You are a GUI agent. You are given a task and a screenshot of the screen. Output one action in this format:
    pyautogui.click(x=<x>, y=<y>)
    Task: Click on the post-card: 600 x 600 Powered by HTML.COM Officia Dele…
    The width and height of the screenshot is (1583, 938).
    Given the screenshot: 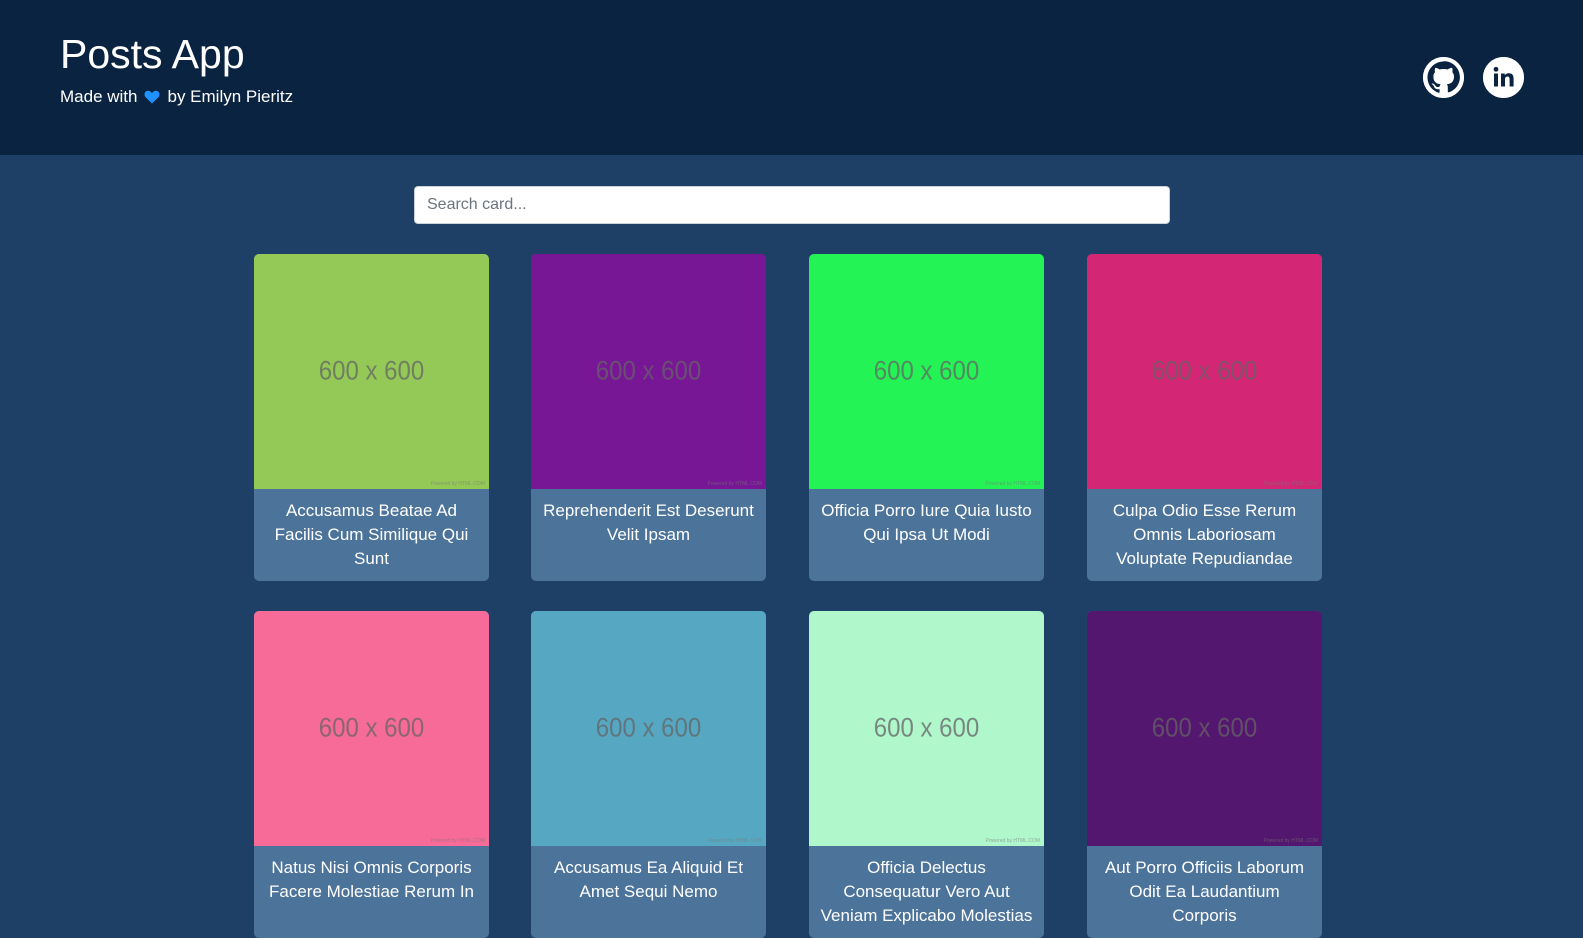 What is the action you would take?
    pyautogui.click(x=926, y=774)
    